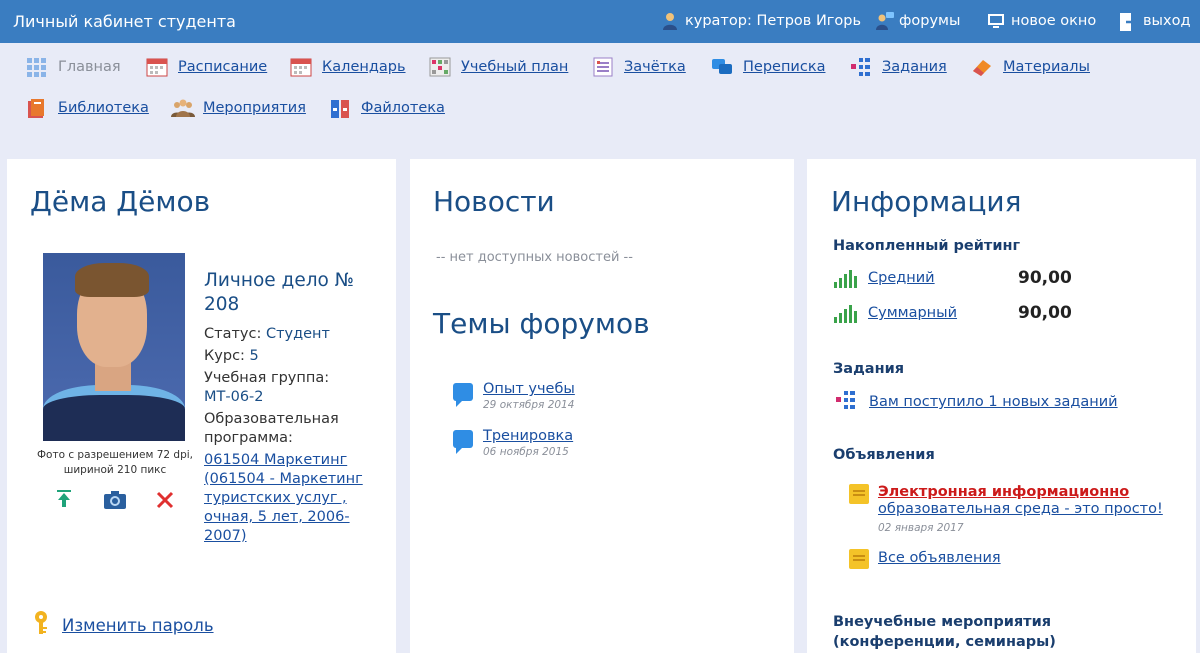 The height and width of the screenshot is (653, 1200). I want to click on checklist-icon, so click(603, 67).